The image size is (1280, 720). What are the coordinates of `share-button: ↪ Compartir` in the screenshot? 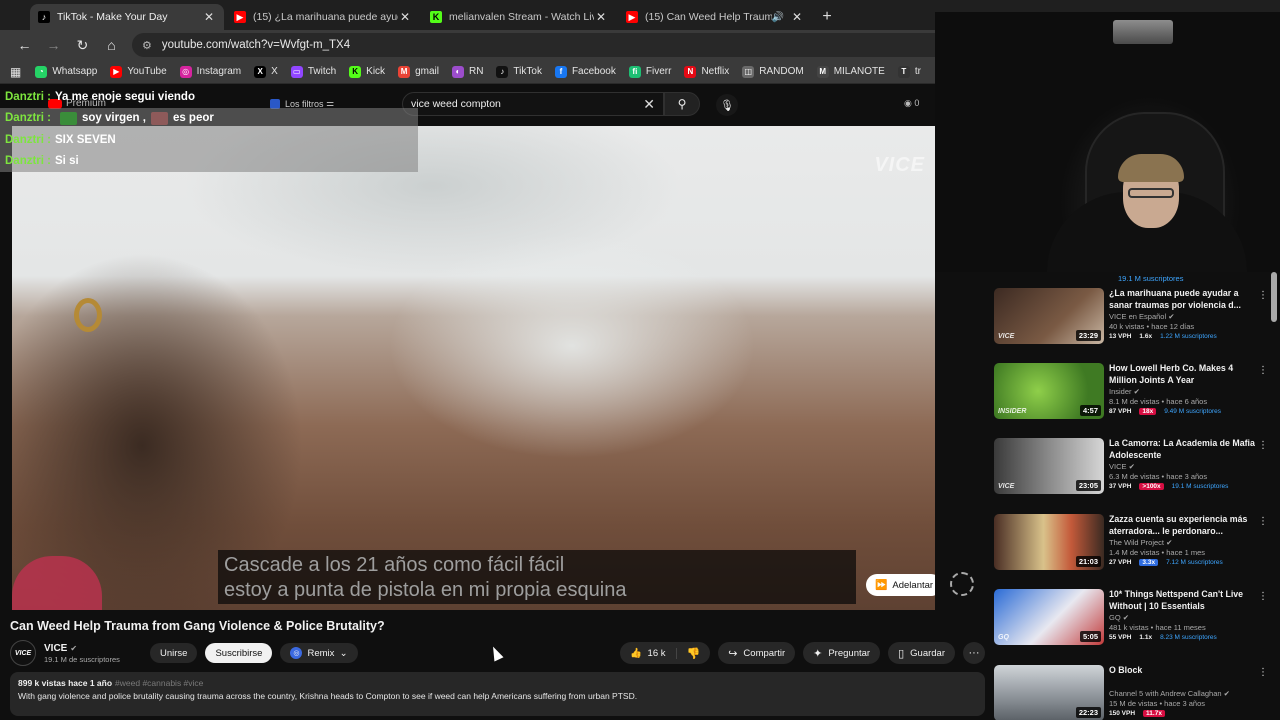 It's located at (757, 653).